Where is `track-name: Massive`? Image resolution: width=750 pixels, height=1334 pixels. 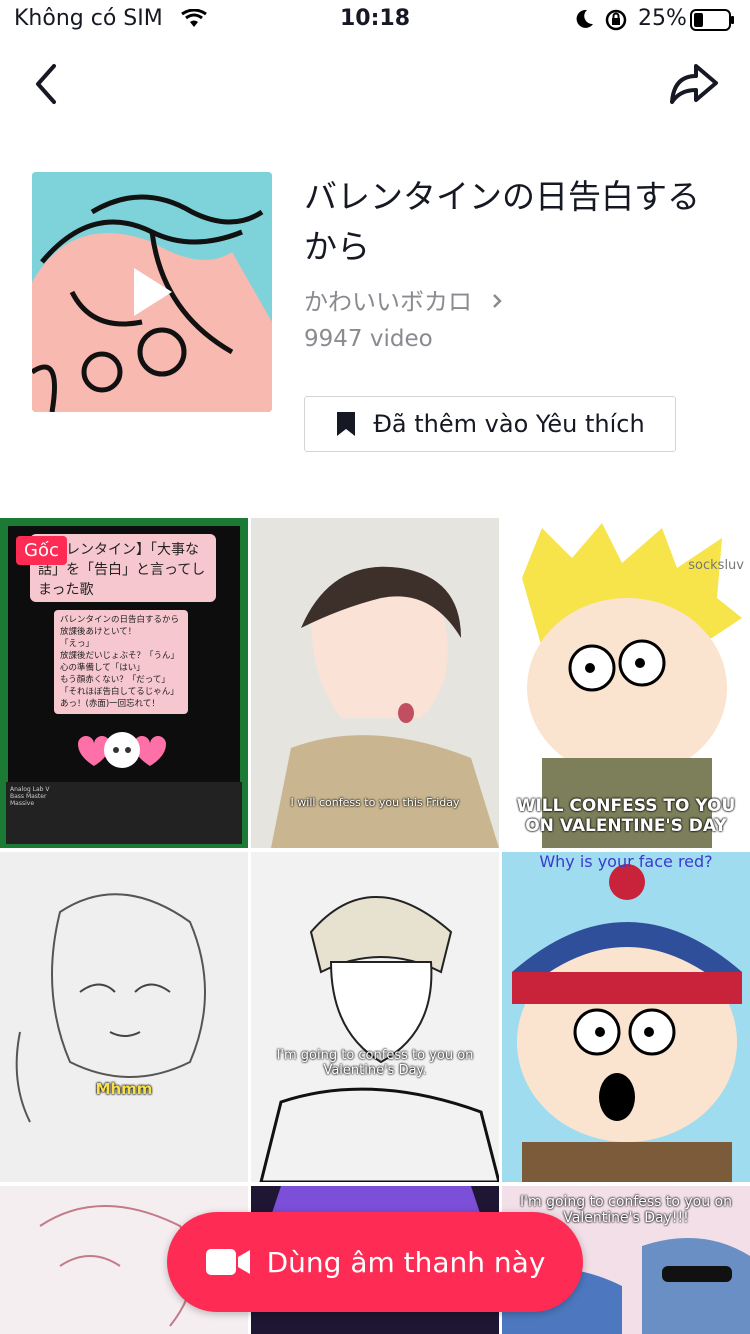
track-name: Massive is located at coordinates (22, 803).